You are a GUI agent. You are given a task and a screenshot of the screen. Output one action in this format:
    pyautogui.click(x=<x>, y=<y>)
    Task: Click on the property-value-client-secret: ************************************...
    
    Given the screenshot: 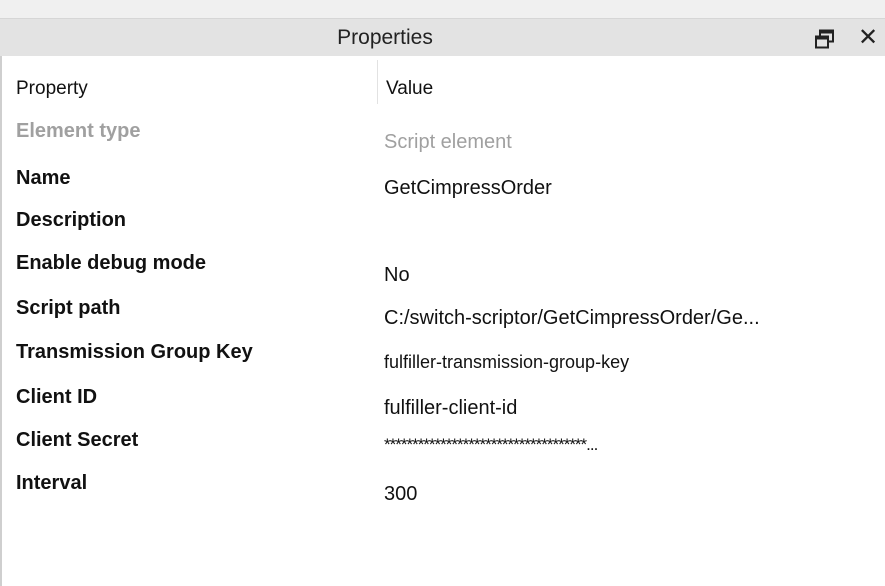 What is the action you would take?
    pyautogui.click(x=491, y=445)
    